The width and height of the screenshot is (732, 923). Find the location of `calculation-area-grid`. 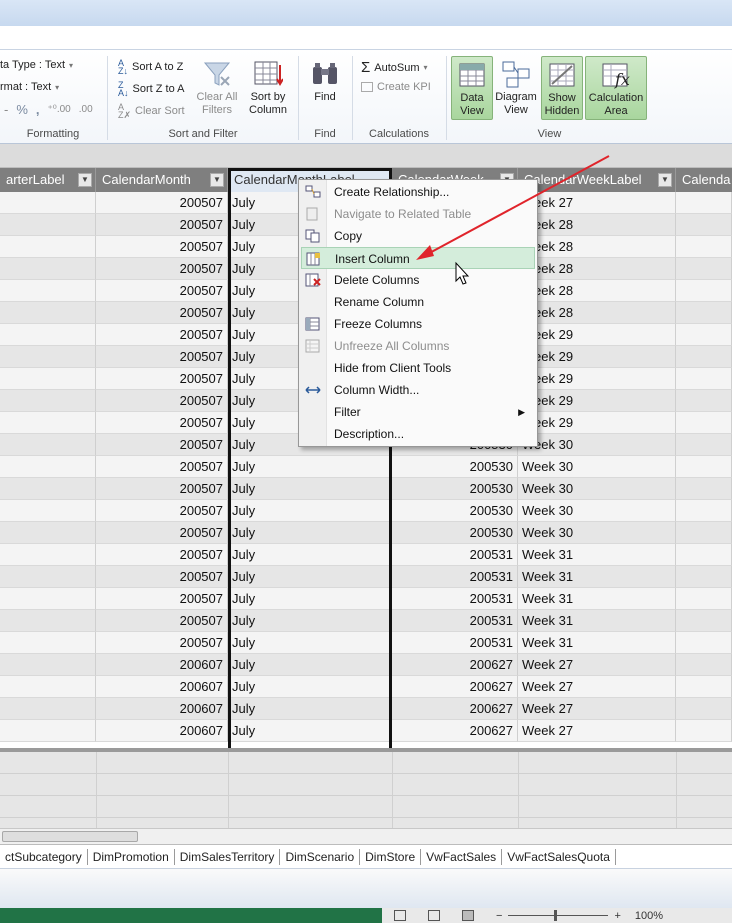

calculation-area-grid is located at coordinates (366, 790).